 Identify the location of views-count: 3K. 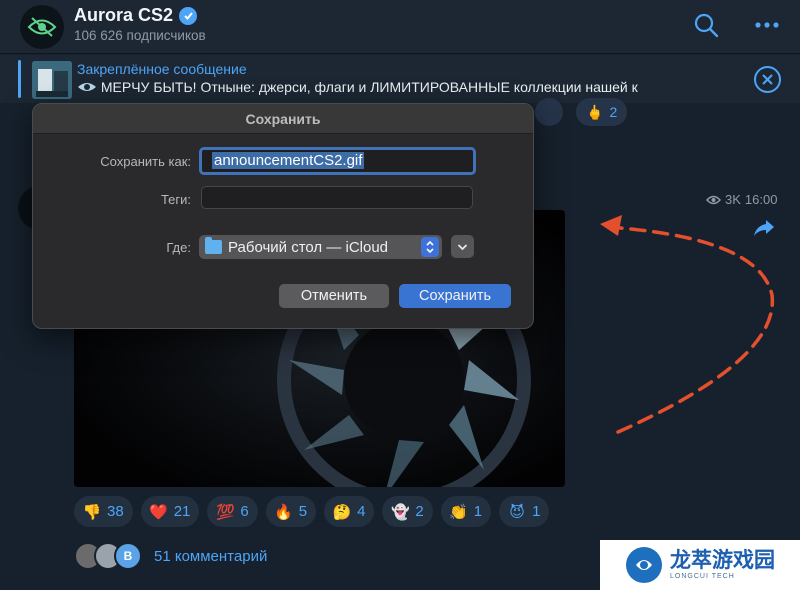
(733, 199).